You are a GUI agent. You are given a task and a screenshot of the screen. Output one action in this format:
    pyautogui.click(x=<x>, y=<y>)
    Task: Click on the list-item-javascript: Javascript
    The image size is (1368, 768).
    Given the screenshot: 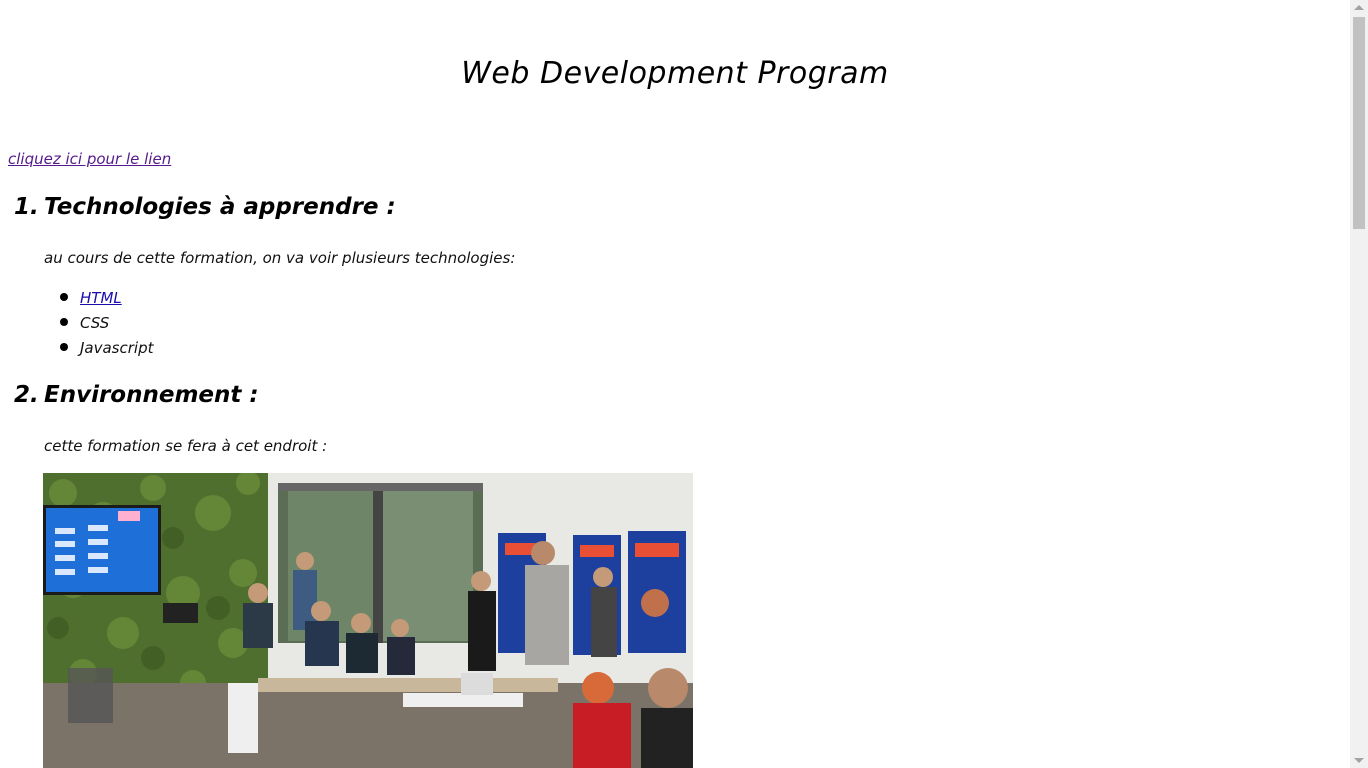 What is the action you would take?
    pyautogui.click(x=107, y=348)
    